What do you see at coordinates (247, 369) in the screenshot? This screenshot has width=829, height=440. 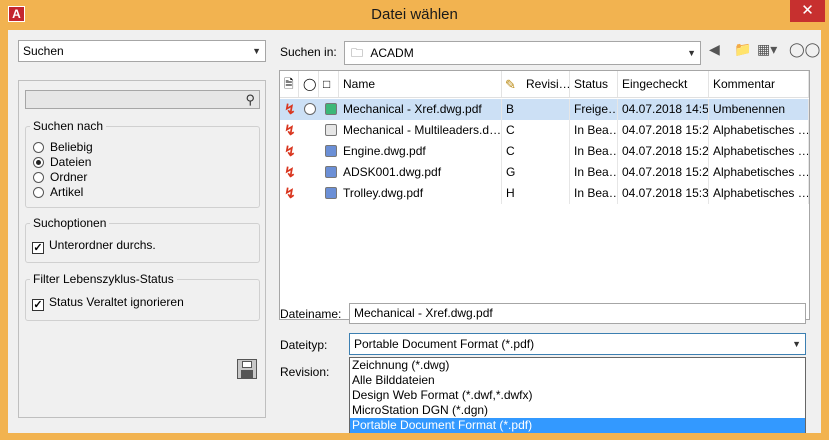 I see `save-search-icon` at bounding box center [247, 369].